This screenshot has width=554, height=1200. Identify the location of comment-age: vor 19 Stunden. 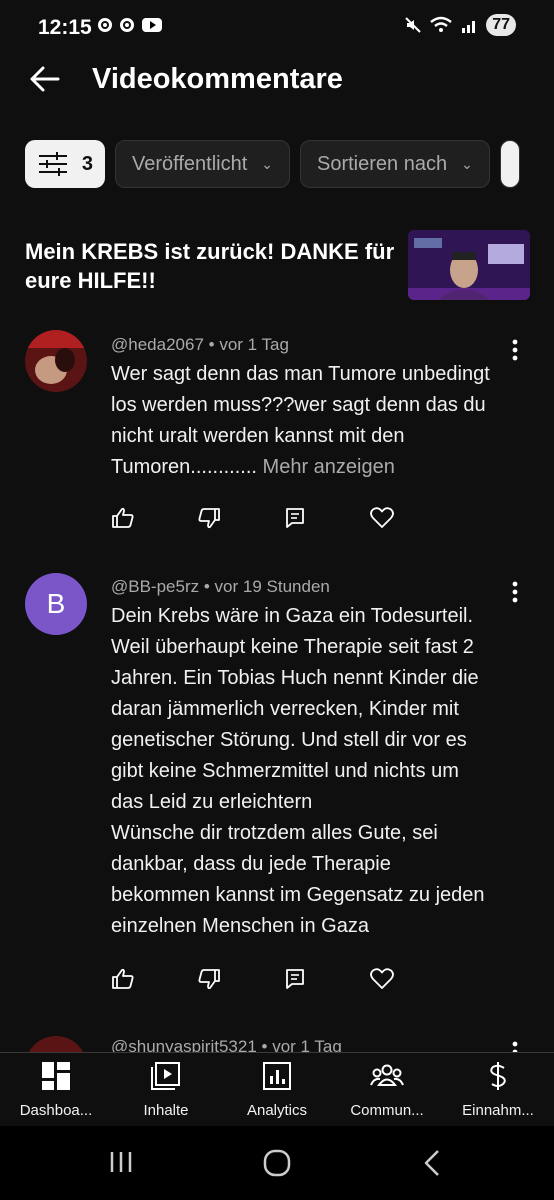
(272, 586).